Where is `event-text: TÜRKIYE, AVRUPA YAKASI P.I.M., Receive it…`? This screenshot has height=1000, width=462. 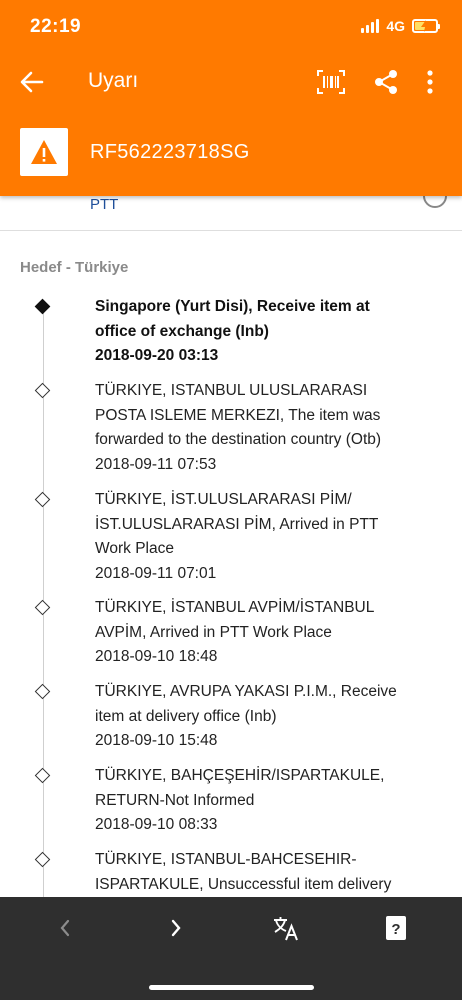 event-text: TÜRKIYE, AVRUPA YAKASI P.I.M., Receive it… is located at coordinates (246, 716).